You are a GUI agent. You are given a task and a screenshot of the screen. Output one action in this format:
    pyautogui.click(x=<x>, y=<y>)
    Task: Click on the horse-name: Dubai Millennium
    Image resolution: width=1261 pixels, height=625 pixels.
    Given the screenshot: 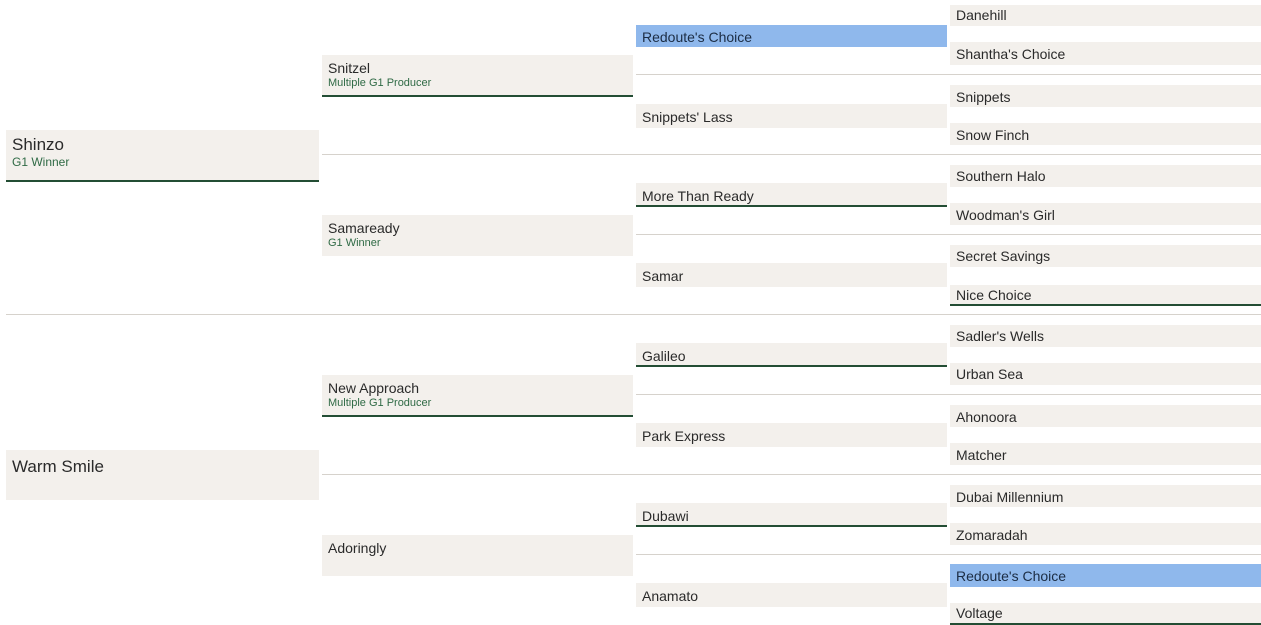 What is the action you would take?
    pyautogui.click(x=1010, y=497)
    